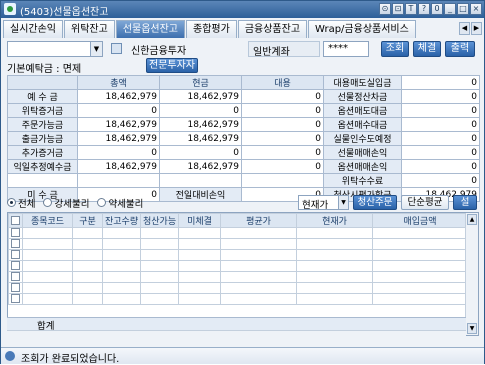 The width and height of the screenshot is (485, 365). Describe the element at coordinates (42, 124) in the screenshot. I see `row-label: 주문가능금` at that location.